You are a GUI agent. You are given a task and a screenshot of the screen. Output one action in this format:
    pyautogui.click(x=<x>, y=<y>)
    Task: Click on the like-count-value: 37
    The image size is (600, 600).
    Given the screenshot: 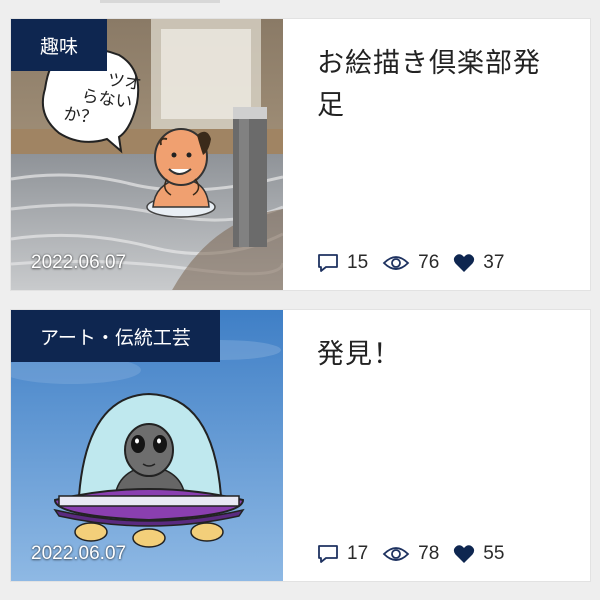 What is the action you would take?
    pyautogui.click(x=494, y=262)
    